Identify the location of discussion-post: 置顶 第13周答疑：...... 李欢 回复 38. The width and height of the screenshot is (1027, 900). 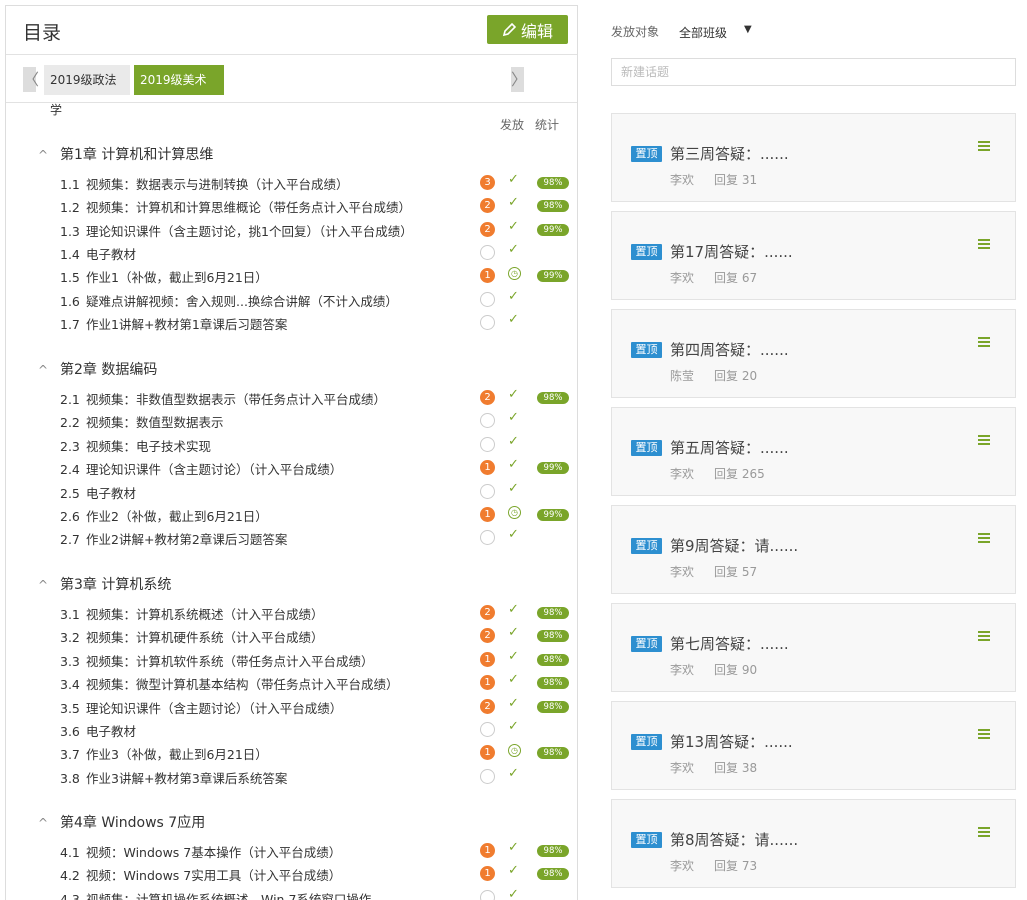
(813, 745).